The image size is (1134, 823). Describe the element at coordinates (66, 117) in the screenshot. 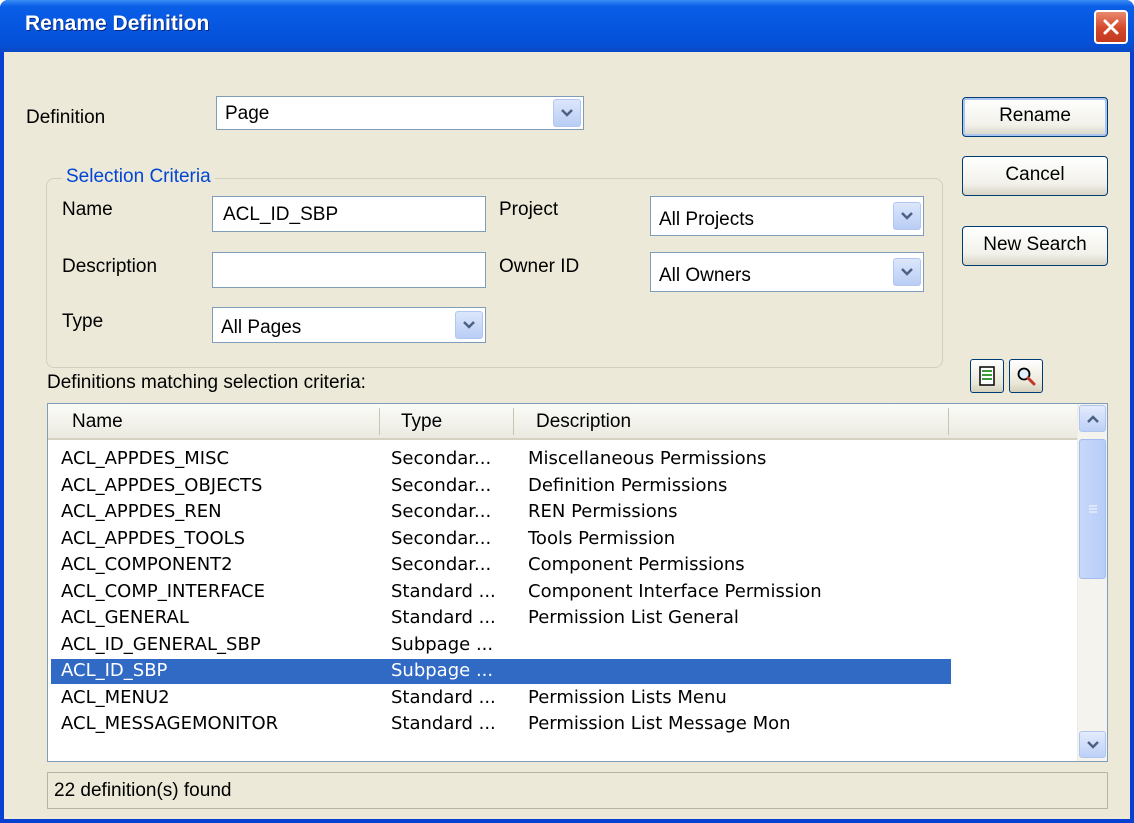

I see `definition-label: Definition` at that location.